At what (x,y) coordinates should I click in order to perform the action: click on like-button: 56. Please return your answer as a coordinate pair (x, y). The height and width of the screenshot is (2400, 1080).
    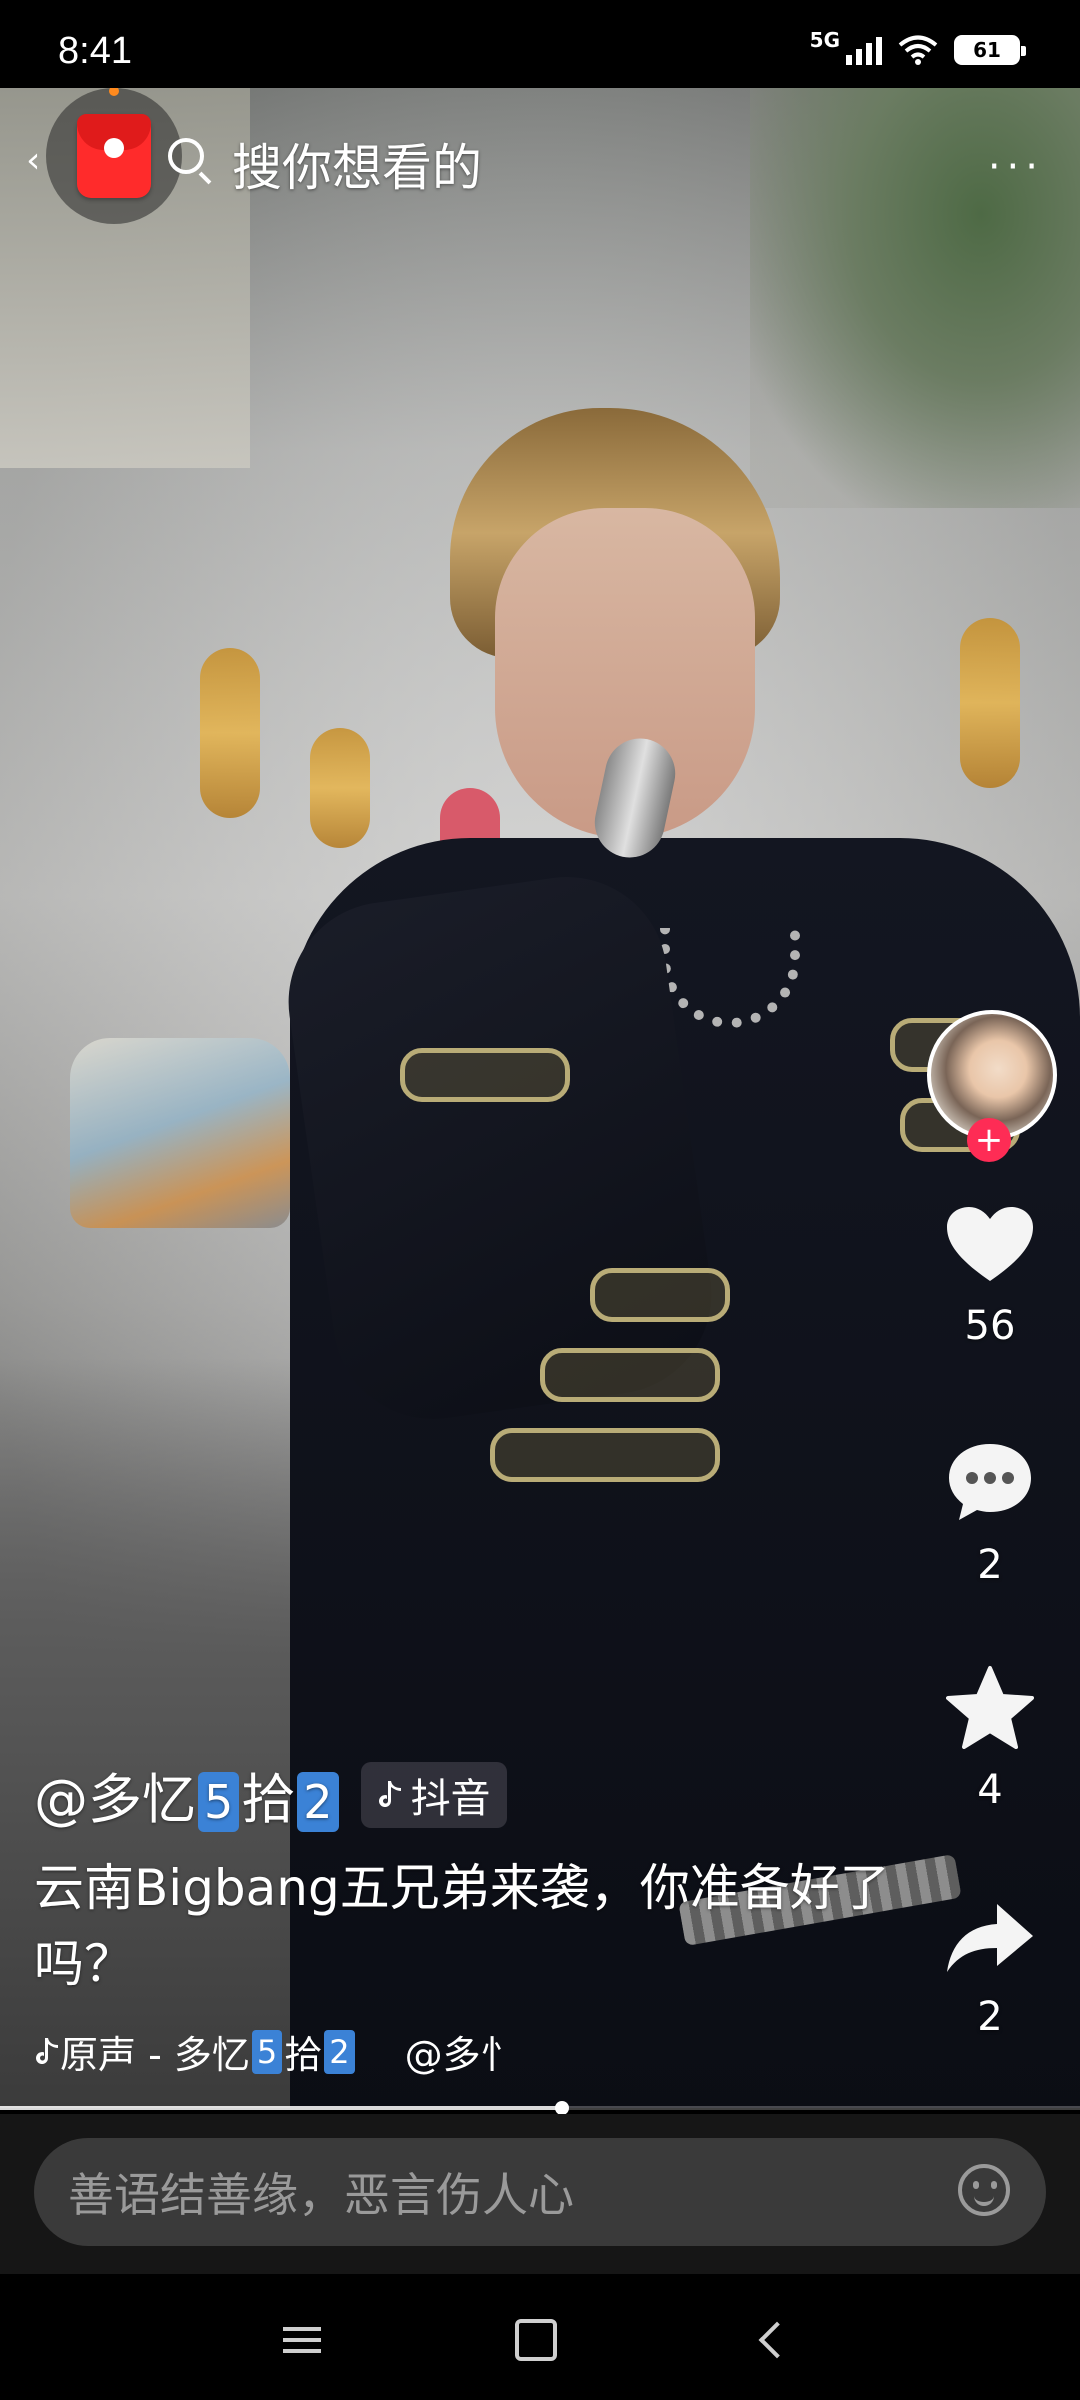
    Looking at the image, I should click on (990, 1277).